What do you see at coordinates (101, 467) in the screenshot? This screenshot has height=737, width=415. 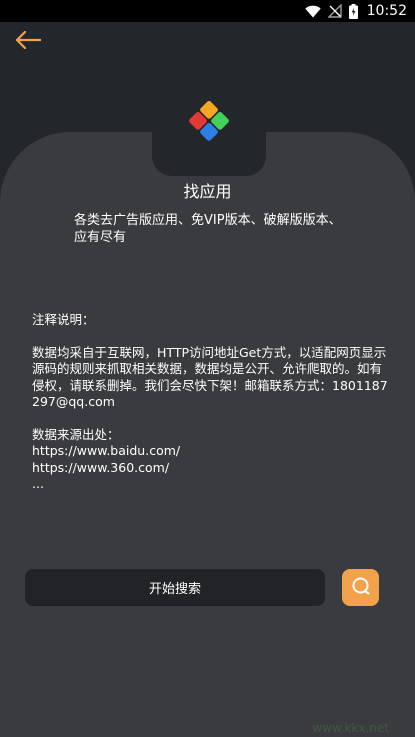 I see `source-item: https://www.360.com/` at bounding box center [101, 467].